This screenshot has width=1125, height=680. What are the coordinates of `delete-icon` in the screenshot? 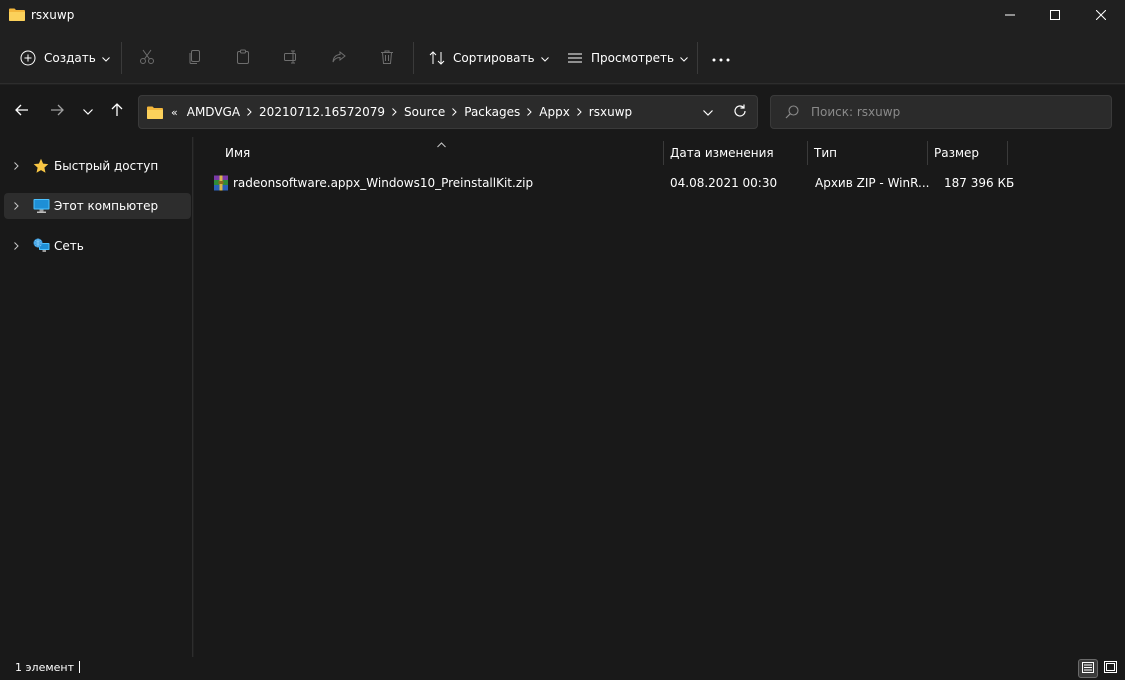 It's located at (387, 58).